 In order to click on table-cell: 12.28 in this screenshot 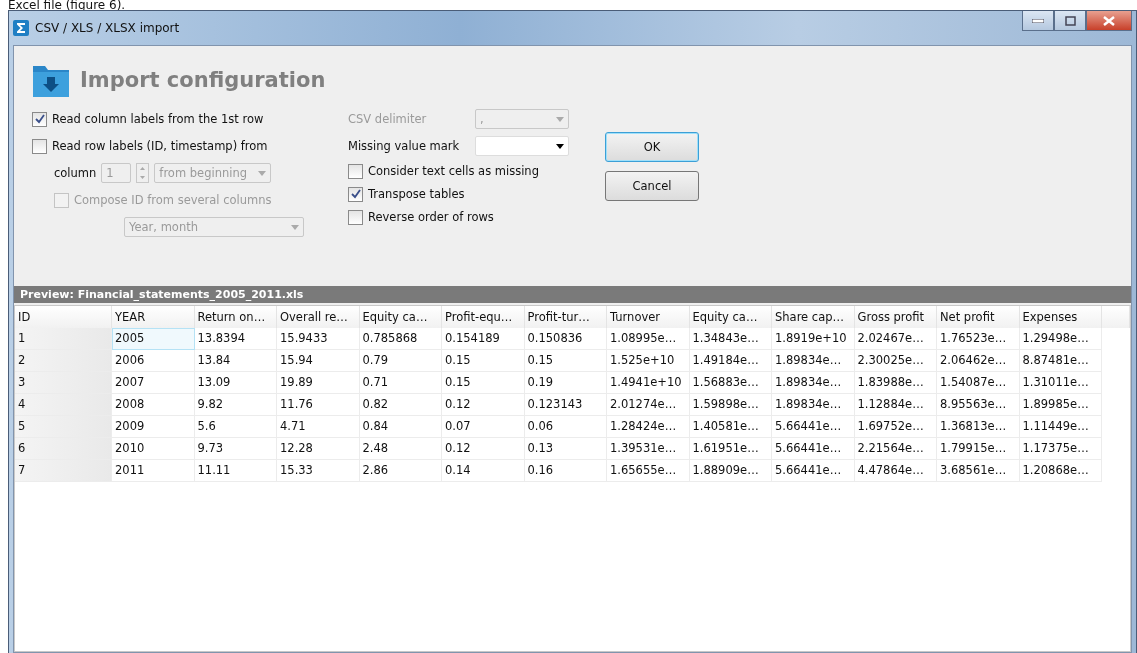, I will do `click(318, 449)`.